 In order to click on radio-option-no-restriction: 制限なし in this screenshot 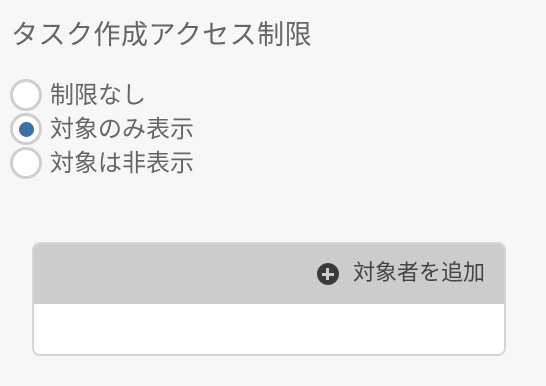, I will do `click(102, 95)`.